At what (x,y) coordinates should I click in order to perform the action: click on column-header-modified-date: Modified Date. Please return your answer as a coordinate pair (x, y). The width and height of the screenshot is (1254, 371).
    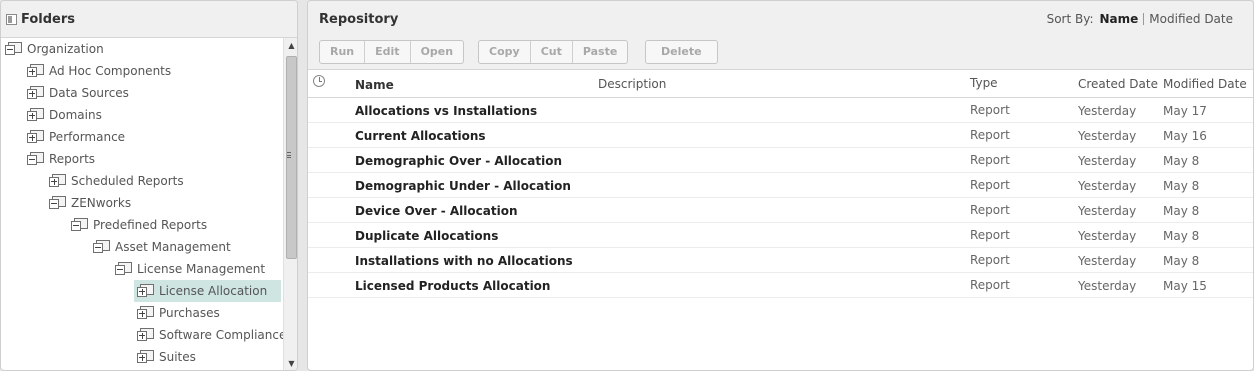
    Looking at the image, I should click on (1205, 84).